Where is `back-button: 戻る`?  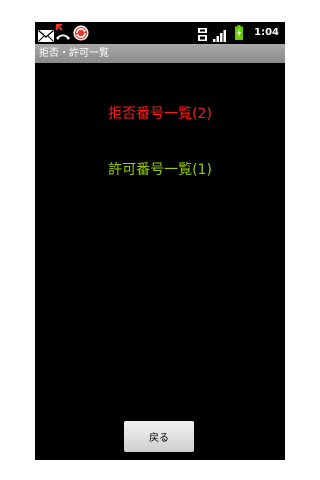
back-button: 戻る is located at coordinates (159, 436).